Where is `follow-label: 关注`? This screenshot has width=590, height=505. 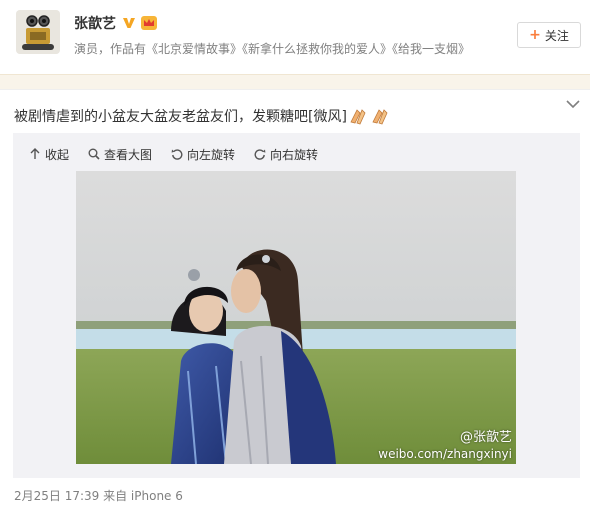 follow-label: 关注 is located at coordinates (556, 35).